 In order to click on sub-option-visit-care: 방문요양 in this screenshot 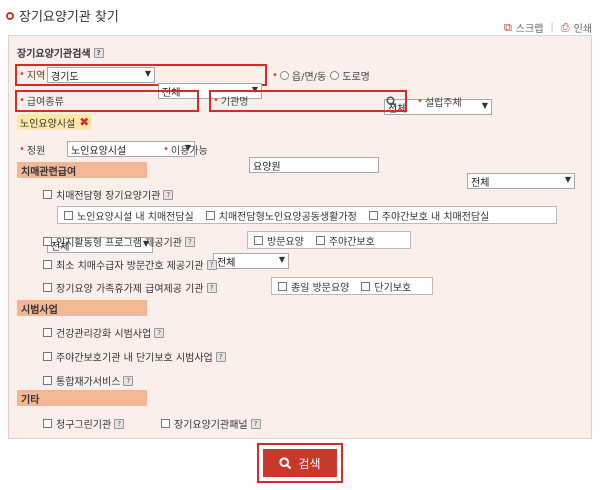, I will do `click(279, 240)`.